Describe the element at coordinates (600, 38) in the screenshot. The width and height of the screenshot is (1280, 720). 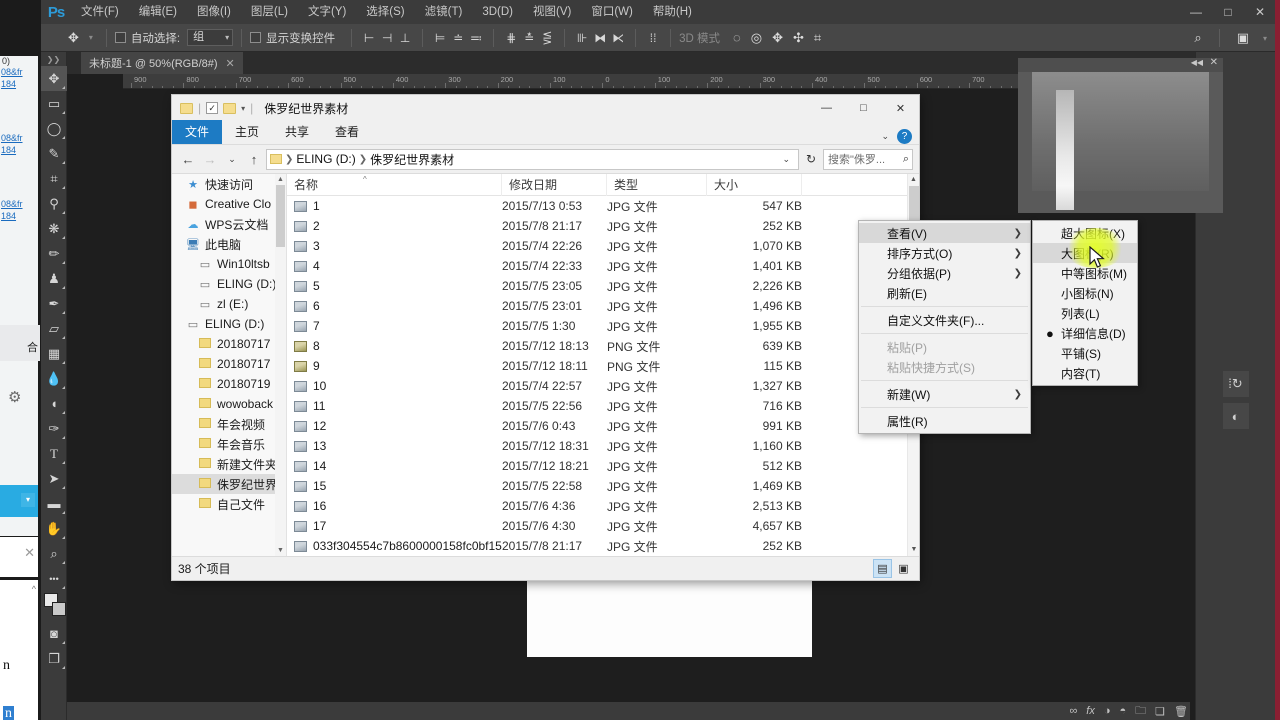
I see `distribute-horizontal-center-icon: ⧓` at that location.